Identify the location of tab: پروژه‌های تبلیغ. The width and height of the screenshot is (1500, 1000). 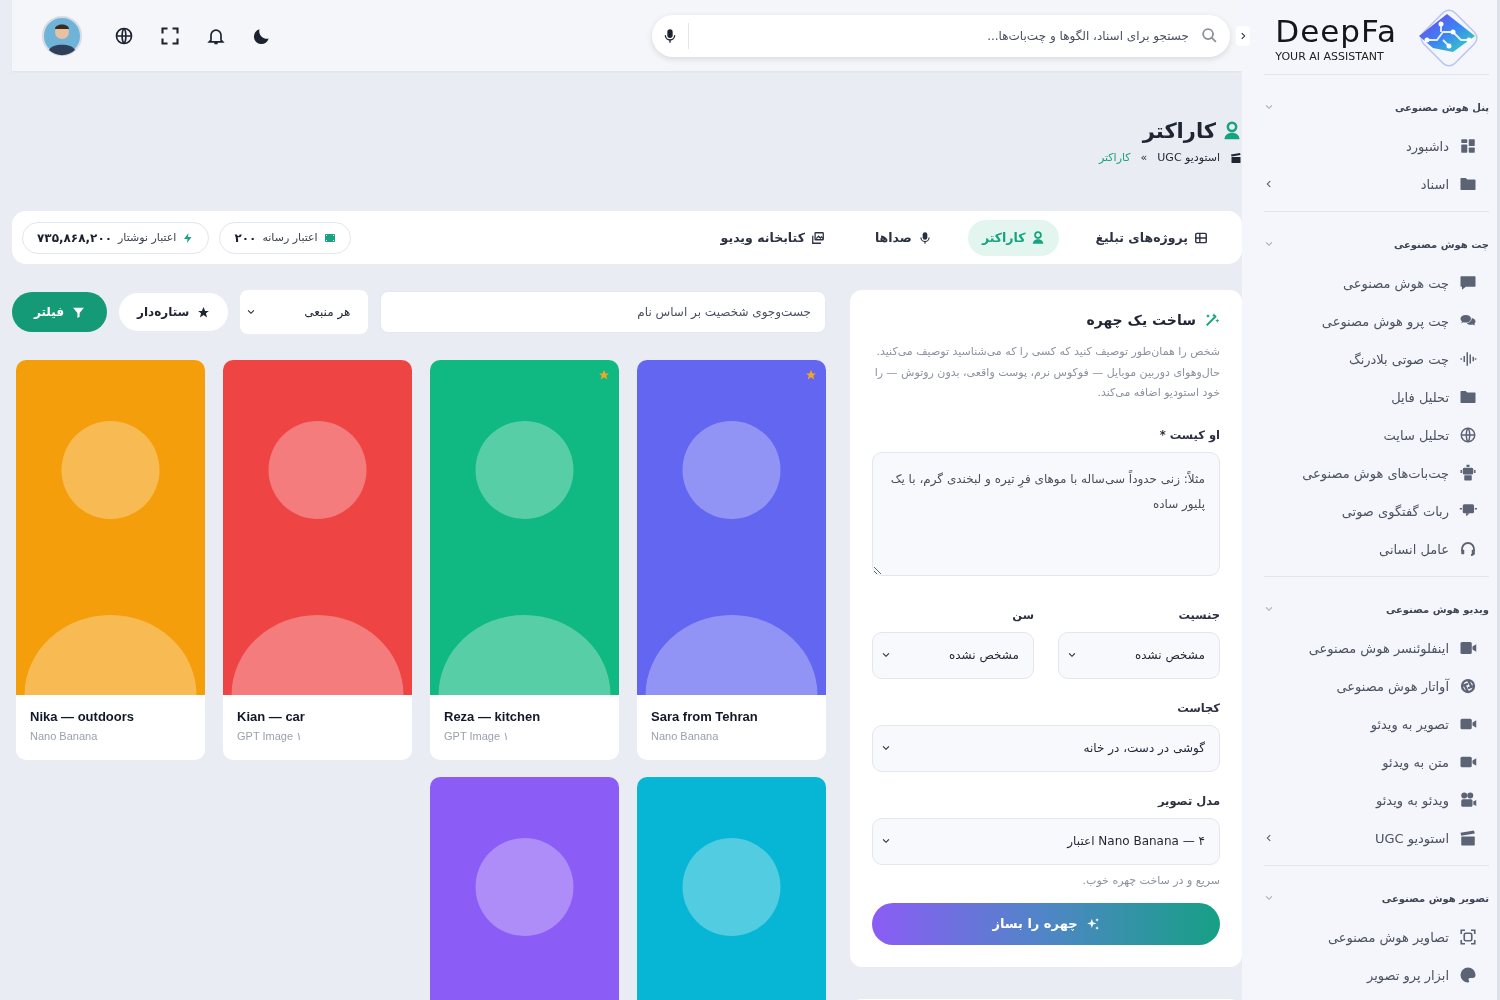
(1151, 237).